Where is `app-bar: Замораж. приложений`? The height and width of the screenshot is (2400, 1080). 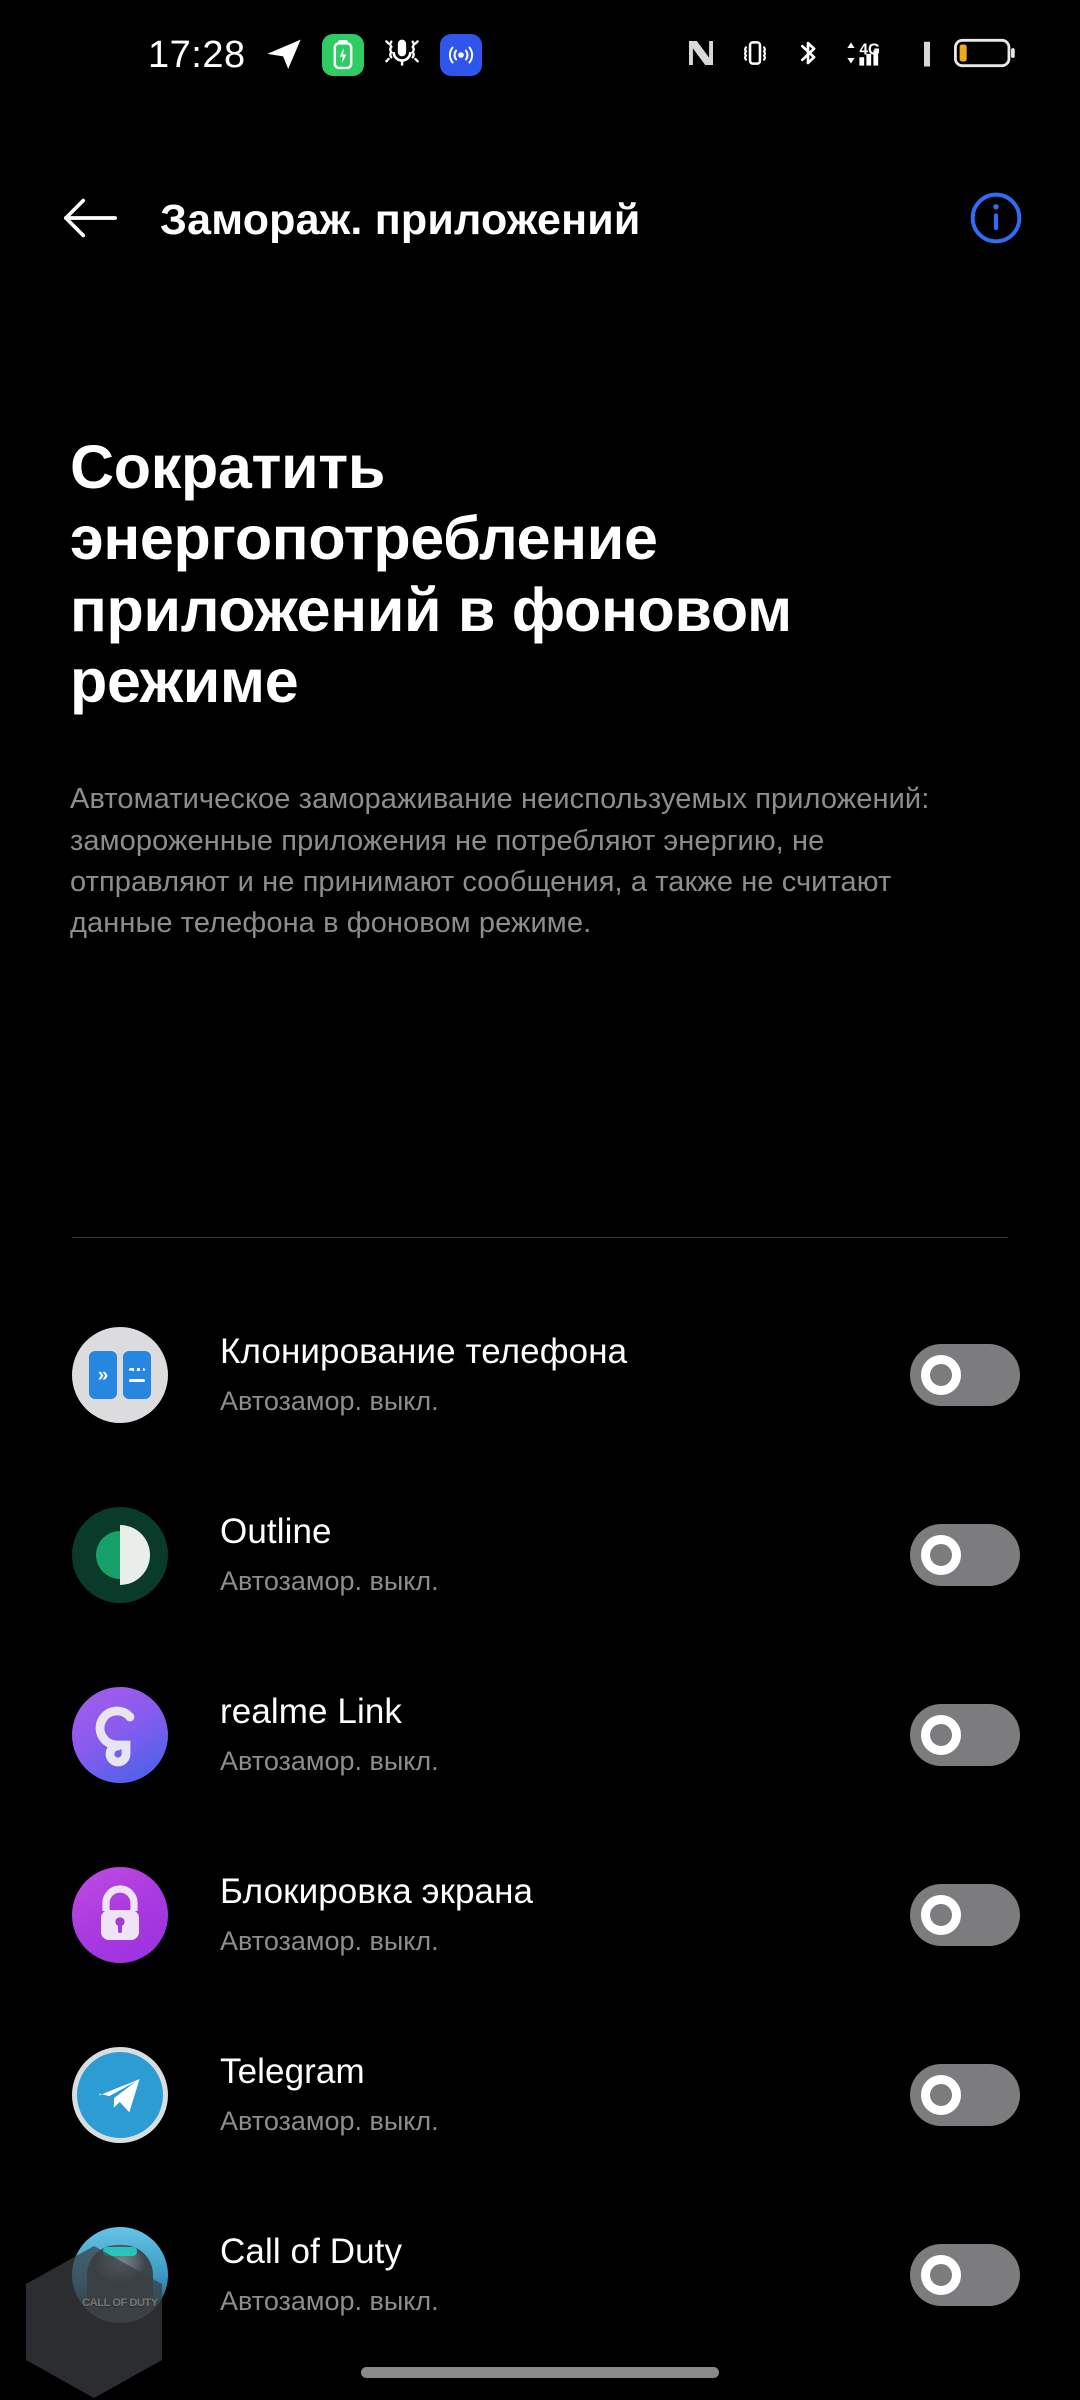 app-bar: Замораж. приложений is located at coordinates (540, 220).